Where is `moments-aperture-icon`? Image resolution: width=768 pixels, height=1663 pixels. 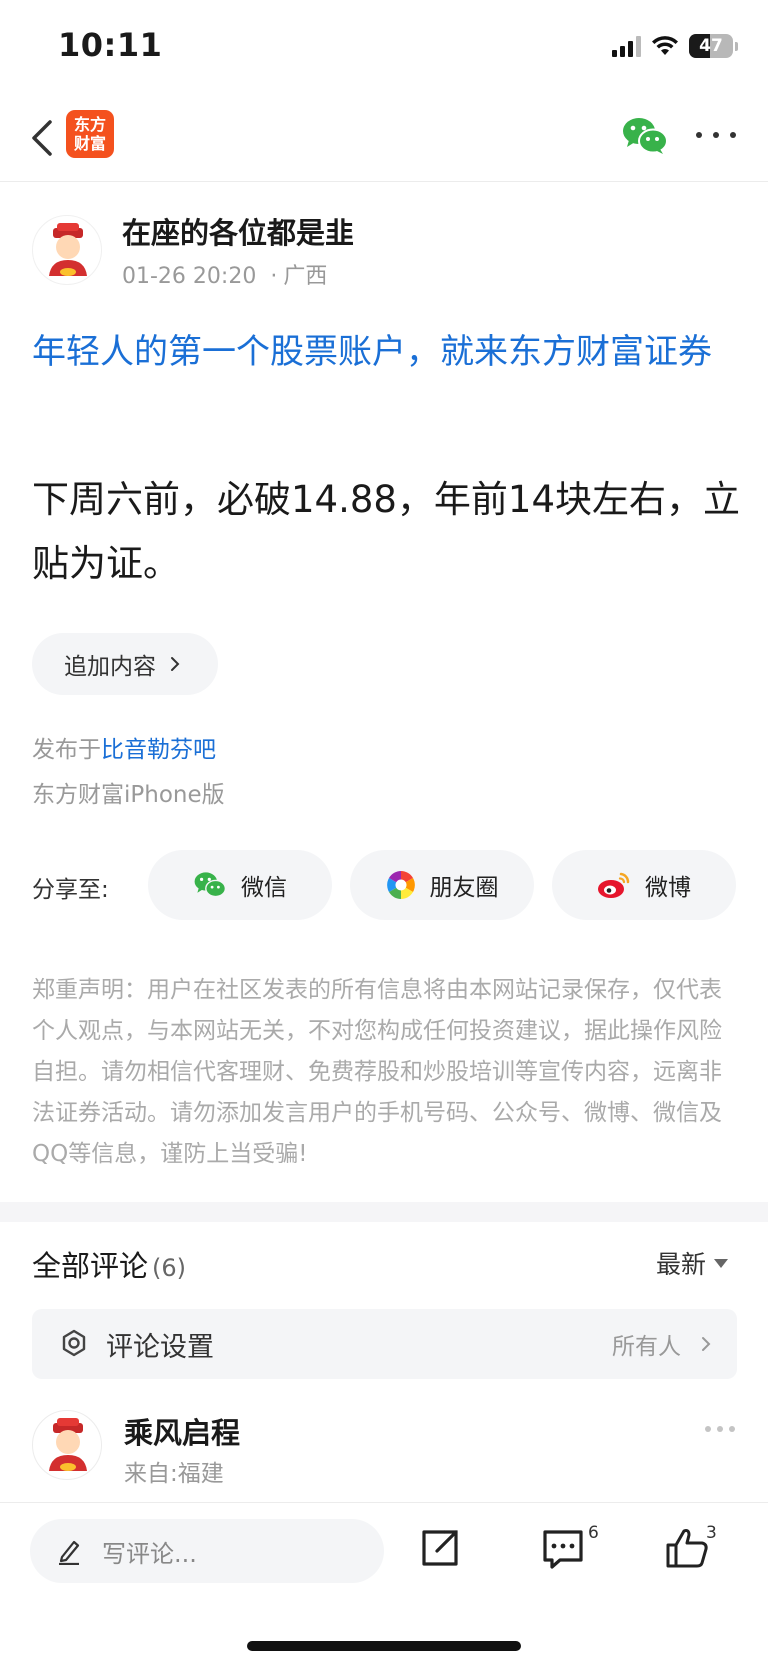 moments-aperture-icon is located at coordinates (400, 885).